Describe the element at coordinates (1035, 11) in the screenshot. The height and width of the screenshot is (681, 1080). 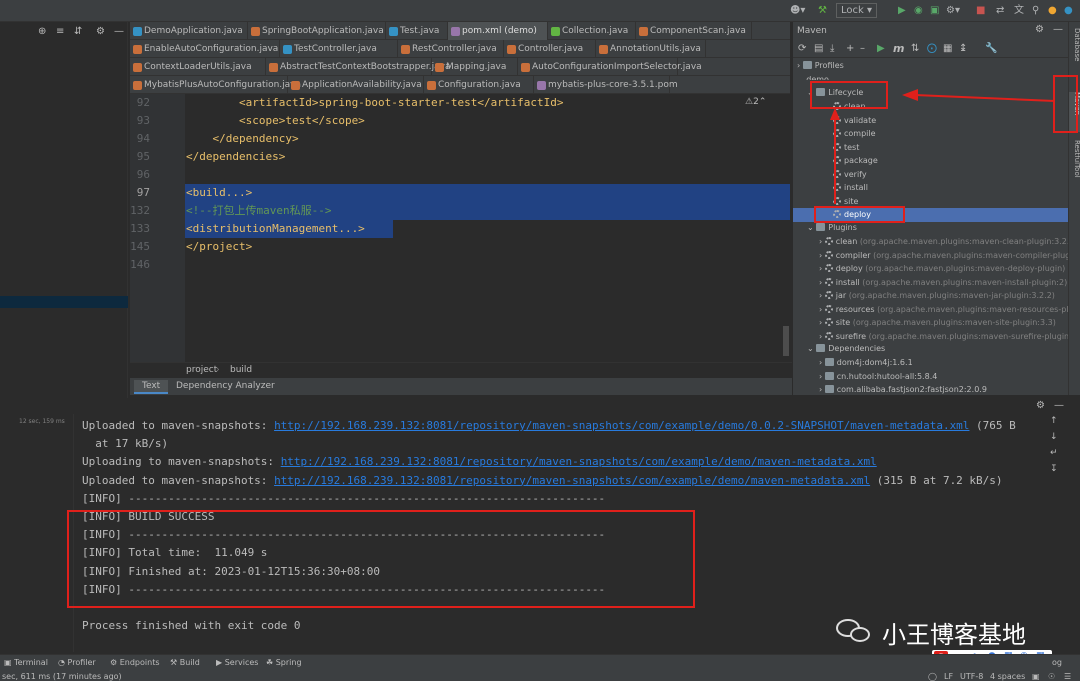
I see `search-icon: ⚲` at that location.